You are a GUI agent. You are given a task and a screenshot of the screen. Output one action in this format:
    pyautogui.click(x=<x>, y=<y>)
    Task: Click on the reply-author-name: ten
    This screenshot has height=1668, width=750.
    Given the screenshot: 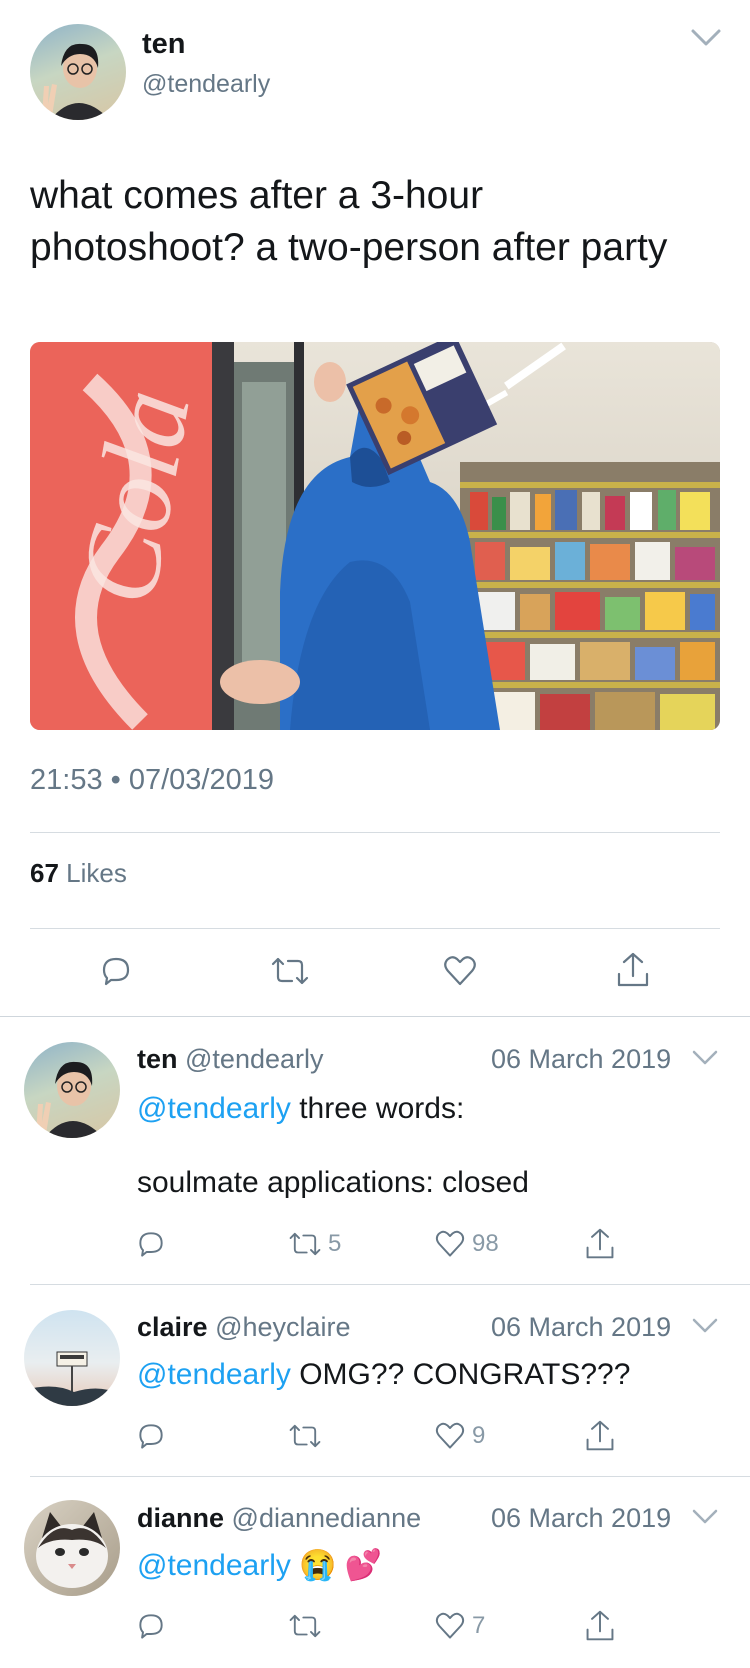 What is the action you would take?
    pyautogui.click(x=157, y=1059)
    